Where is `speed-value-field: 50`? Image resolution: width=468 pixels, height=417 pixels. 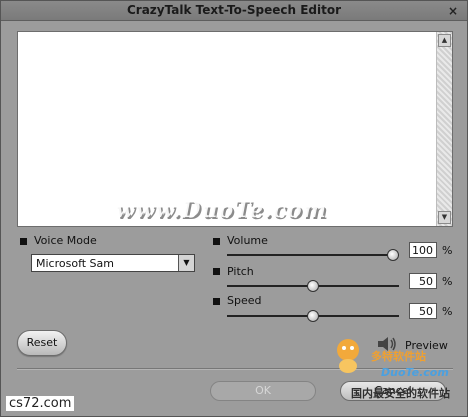
speed-value-field: 50 is located at coordinates (423, 311).